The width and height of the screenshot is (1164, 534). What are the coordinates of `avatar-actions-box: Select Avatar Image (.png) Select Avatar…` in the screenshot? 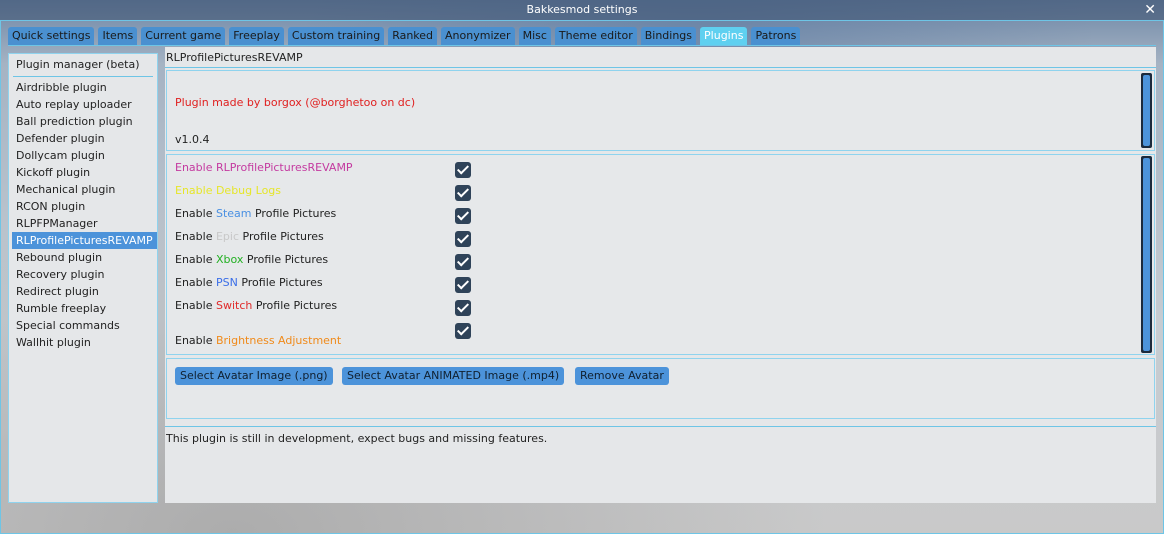 It's located at (660, 388).